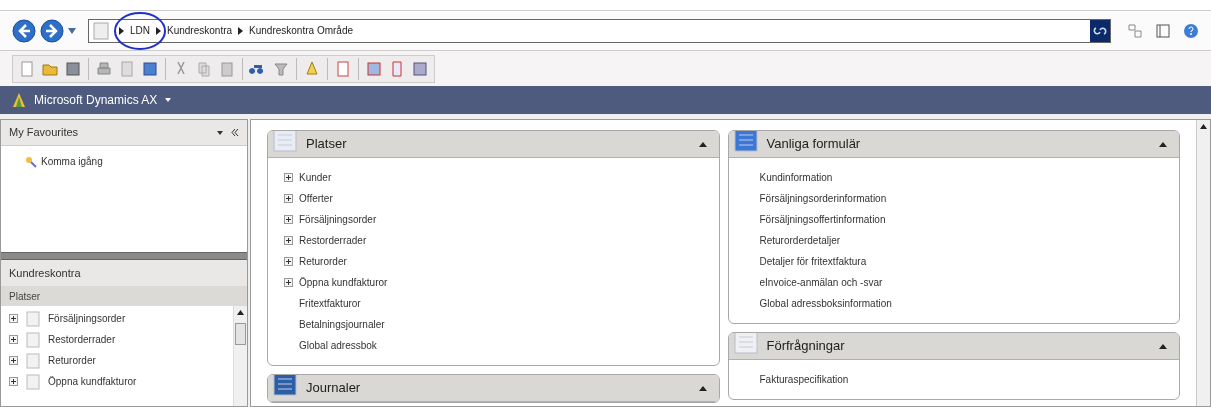 This screenshot has height=407, width=1211. I want to click on panel-title: Kundreskontra, so click(45, 273).